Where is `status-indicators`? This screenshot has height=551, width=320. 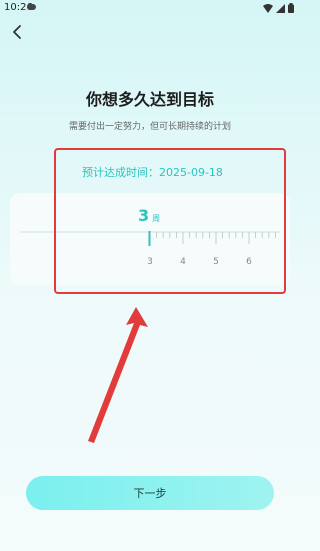
status-indicators is located at coordinates (278, 8).